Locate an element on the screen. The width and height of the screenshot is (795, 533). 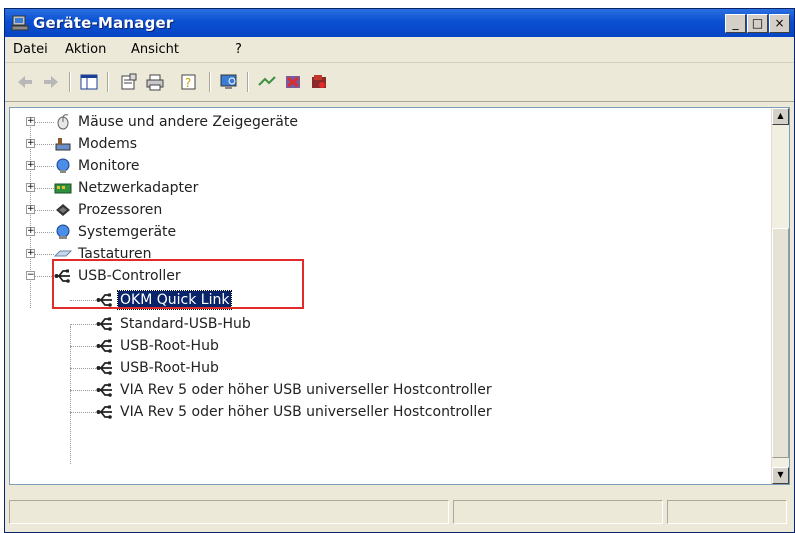
modem-icon is located at coordinates (63, 144).